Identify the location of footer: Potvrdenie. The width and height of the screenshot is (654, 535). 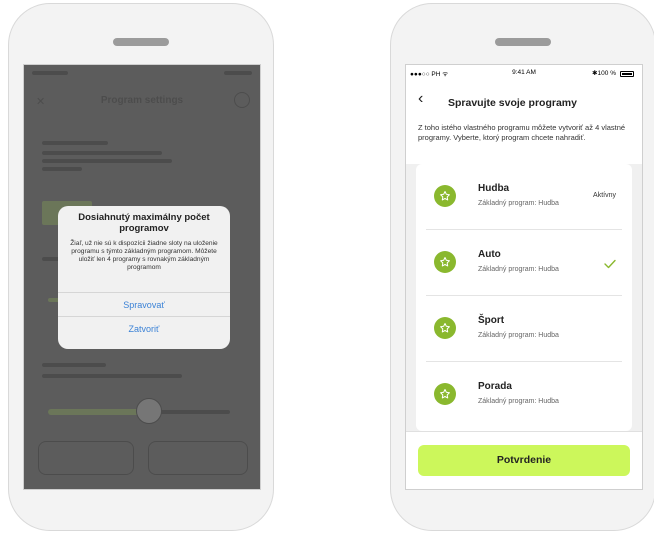
(524, 460).